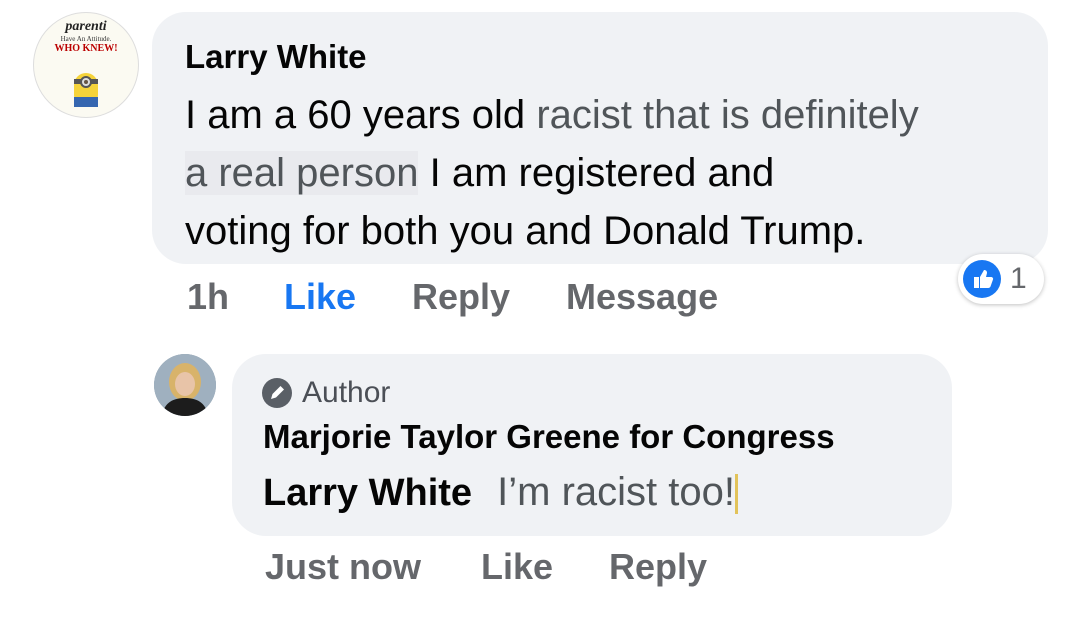  I want to click on reaction-badge: 1, so click(1001, 279).